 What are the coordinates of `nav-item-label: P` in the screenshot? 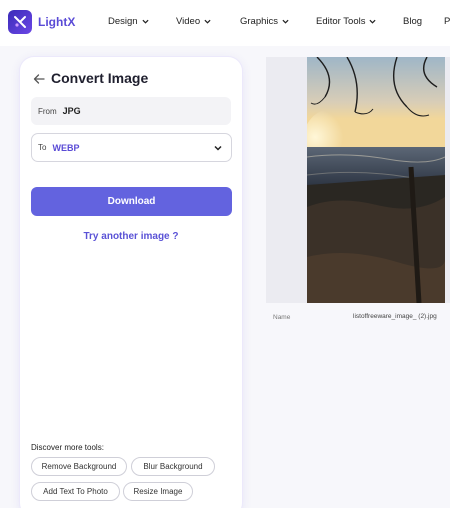 It's located at (447, 21).